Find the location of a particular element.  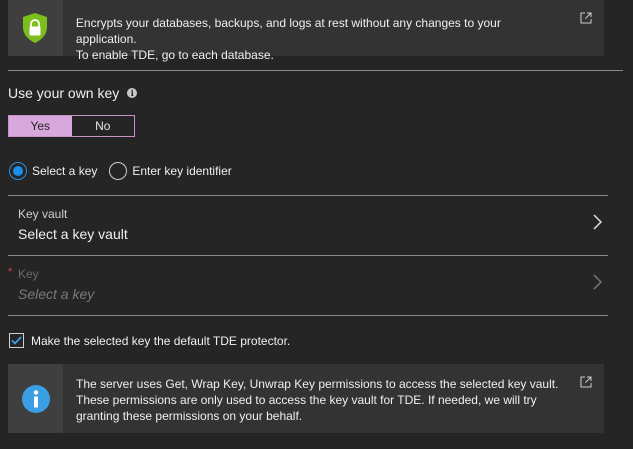

own-key-toggle: Yes No is located at coordinates (71, 126).